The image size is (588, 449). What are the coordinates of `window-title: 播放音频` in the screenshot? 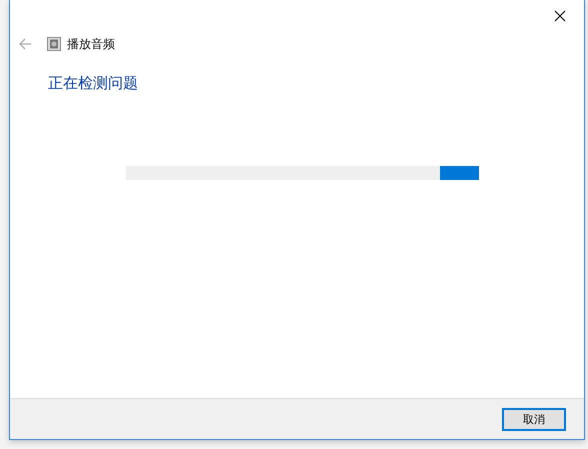 It's located at (91, 44).